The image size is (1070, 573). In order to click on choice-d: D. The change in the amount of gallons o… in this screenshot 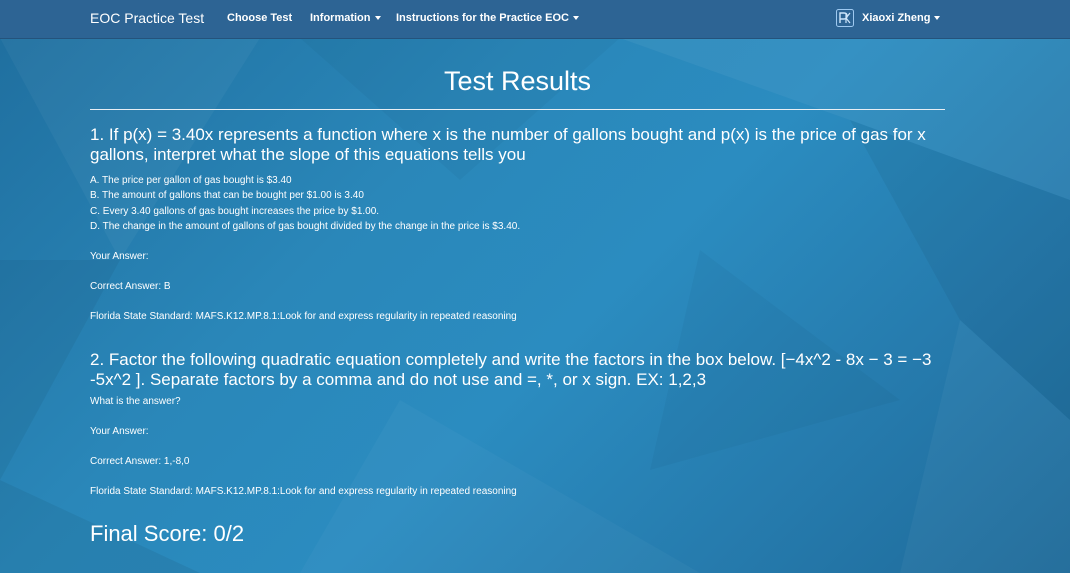, I will do `click(305, 226)`.